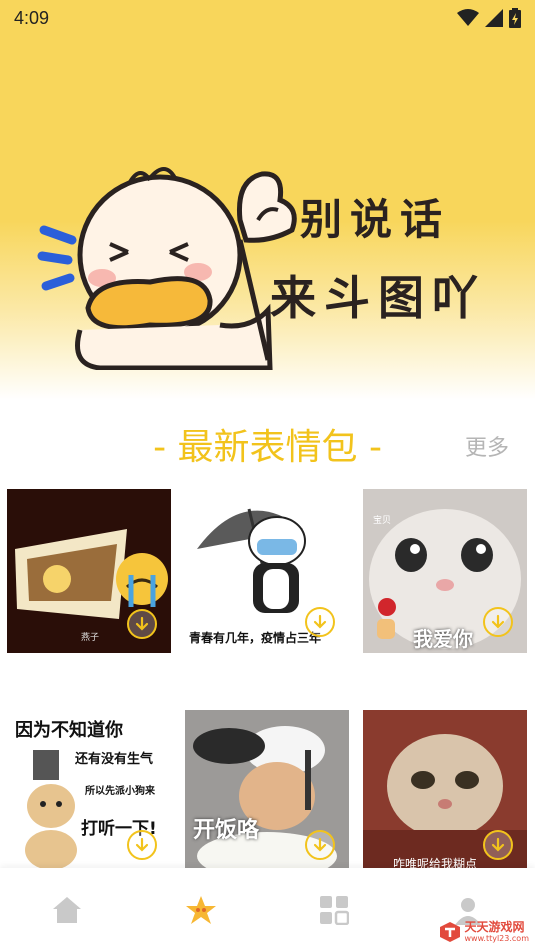 This screenshot has height=951, width=535. Describe the element at coordinates (445, 792) in the screenshot. I see `meme-card: 咋唯呢给我糊点` at that location.